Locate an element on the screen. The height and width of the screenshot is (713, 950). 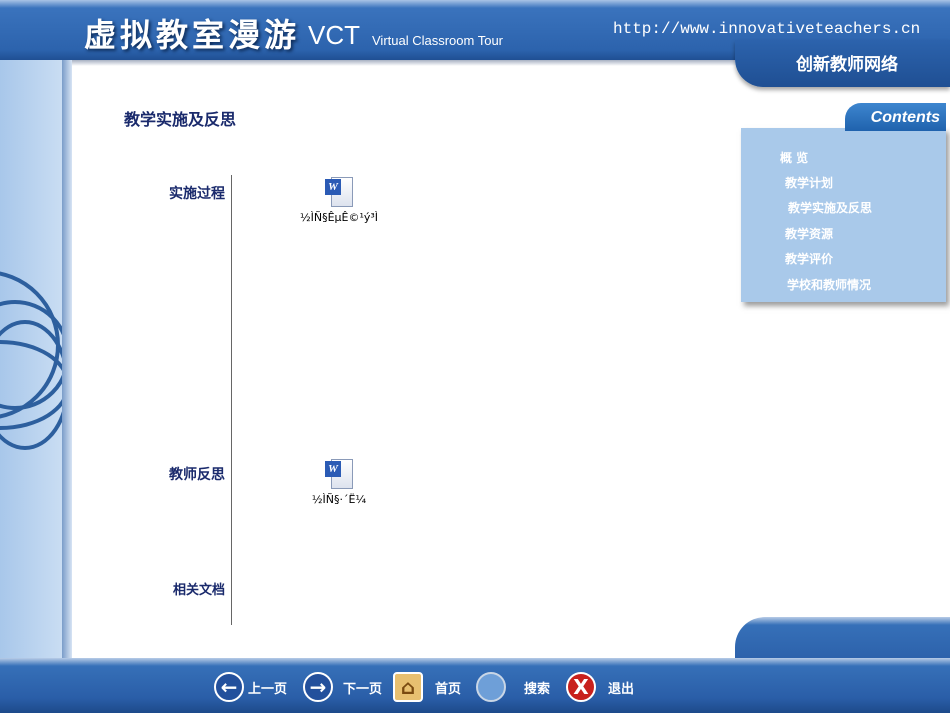
prev-page-button: ← 上一页 is located at coordinates (250, 687).